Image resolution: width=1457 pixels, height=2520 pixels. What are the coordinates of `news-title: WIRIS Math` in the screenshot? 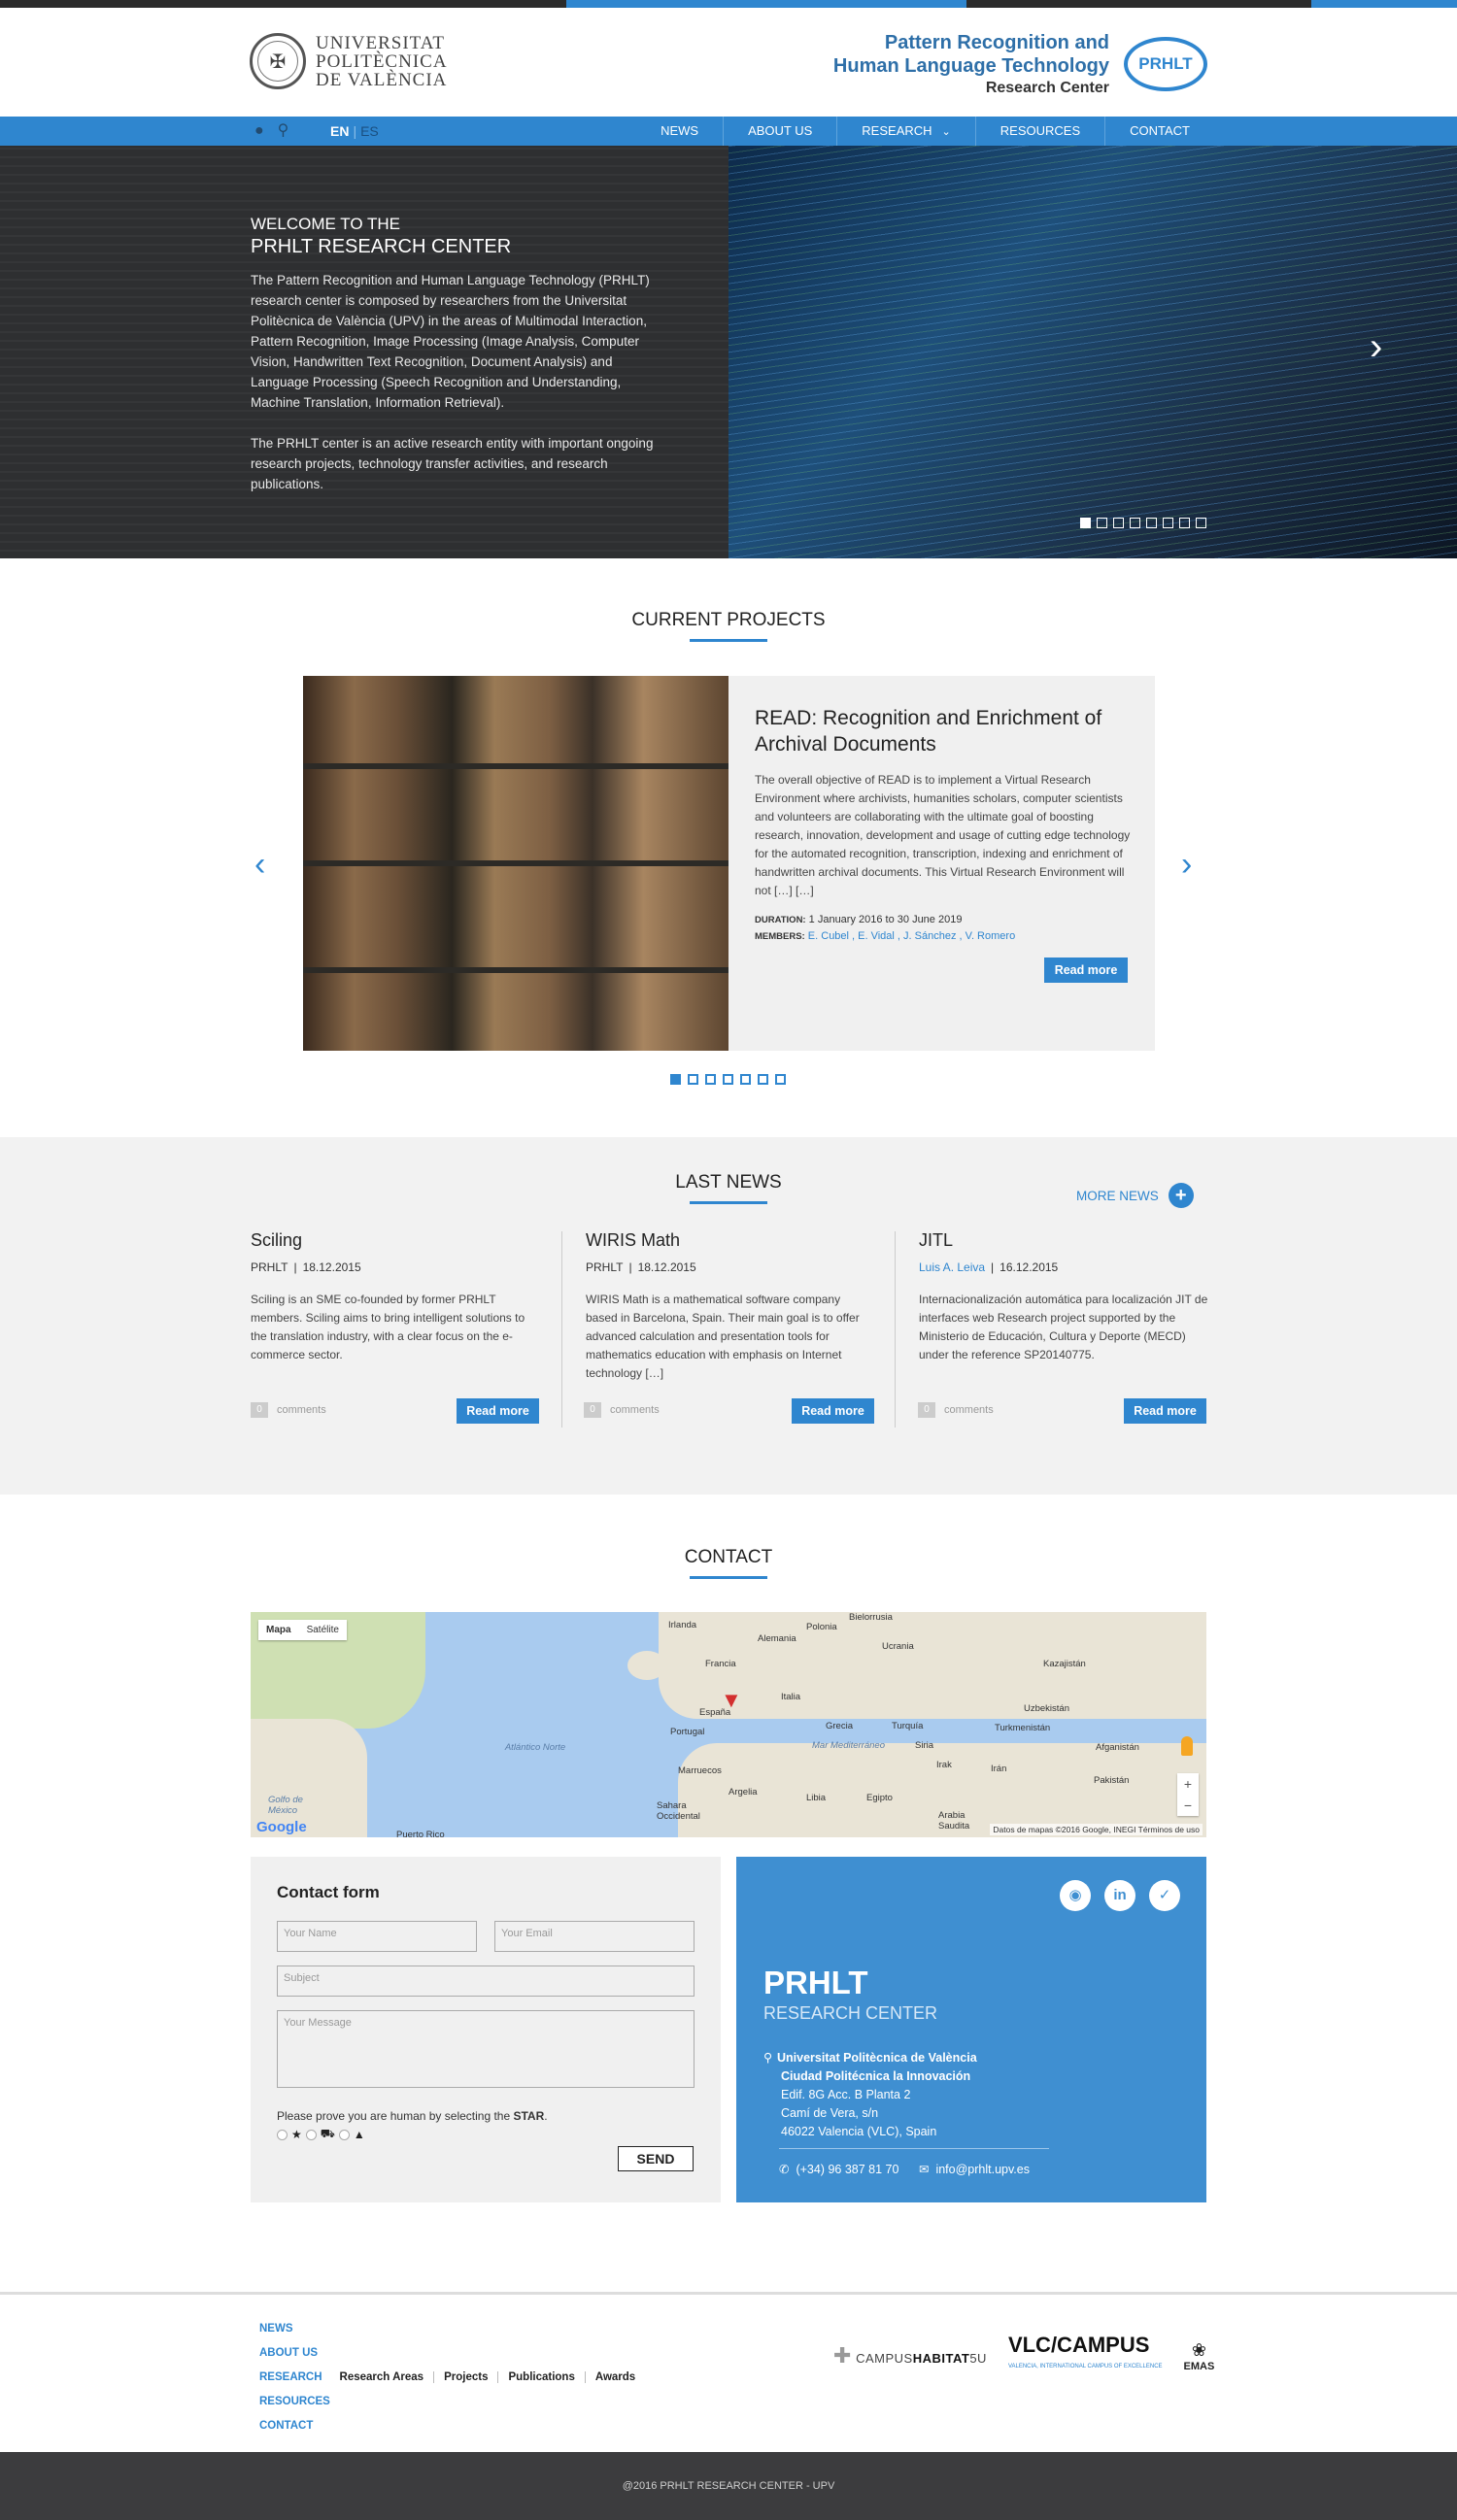 It's located at (730, 1240).